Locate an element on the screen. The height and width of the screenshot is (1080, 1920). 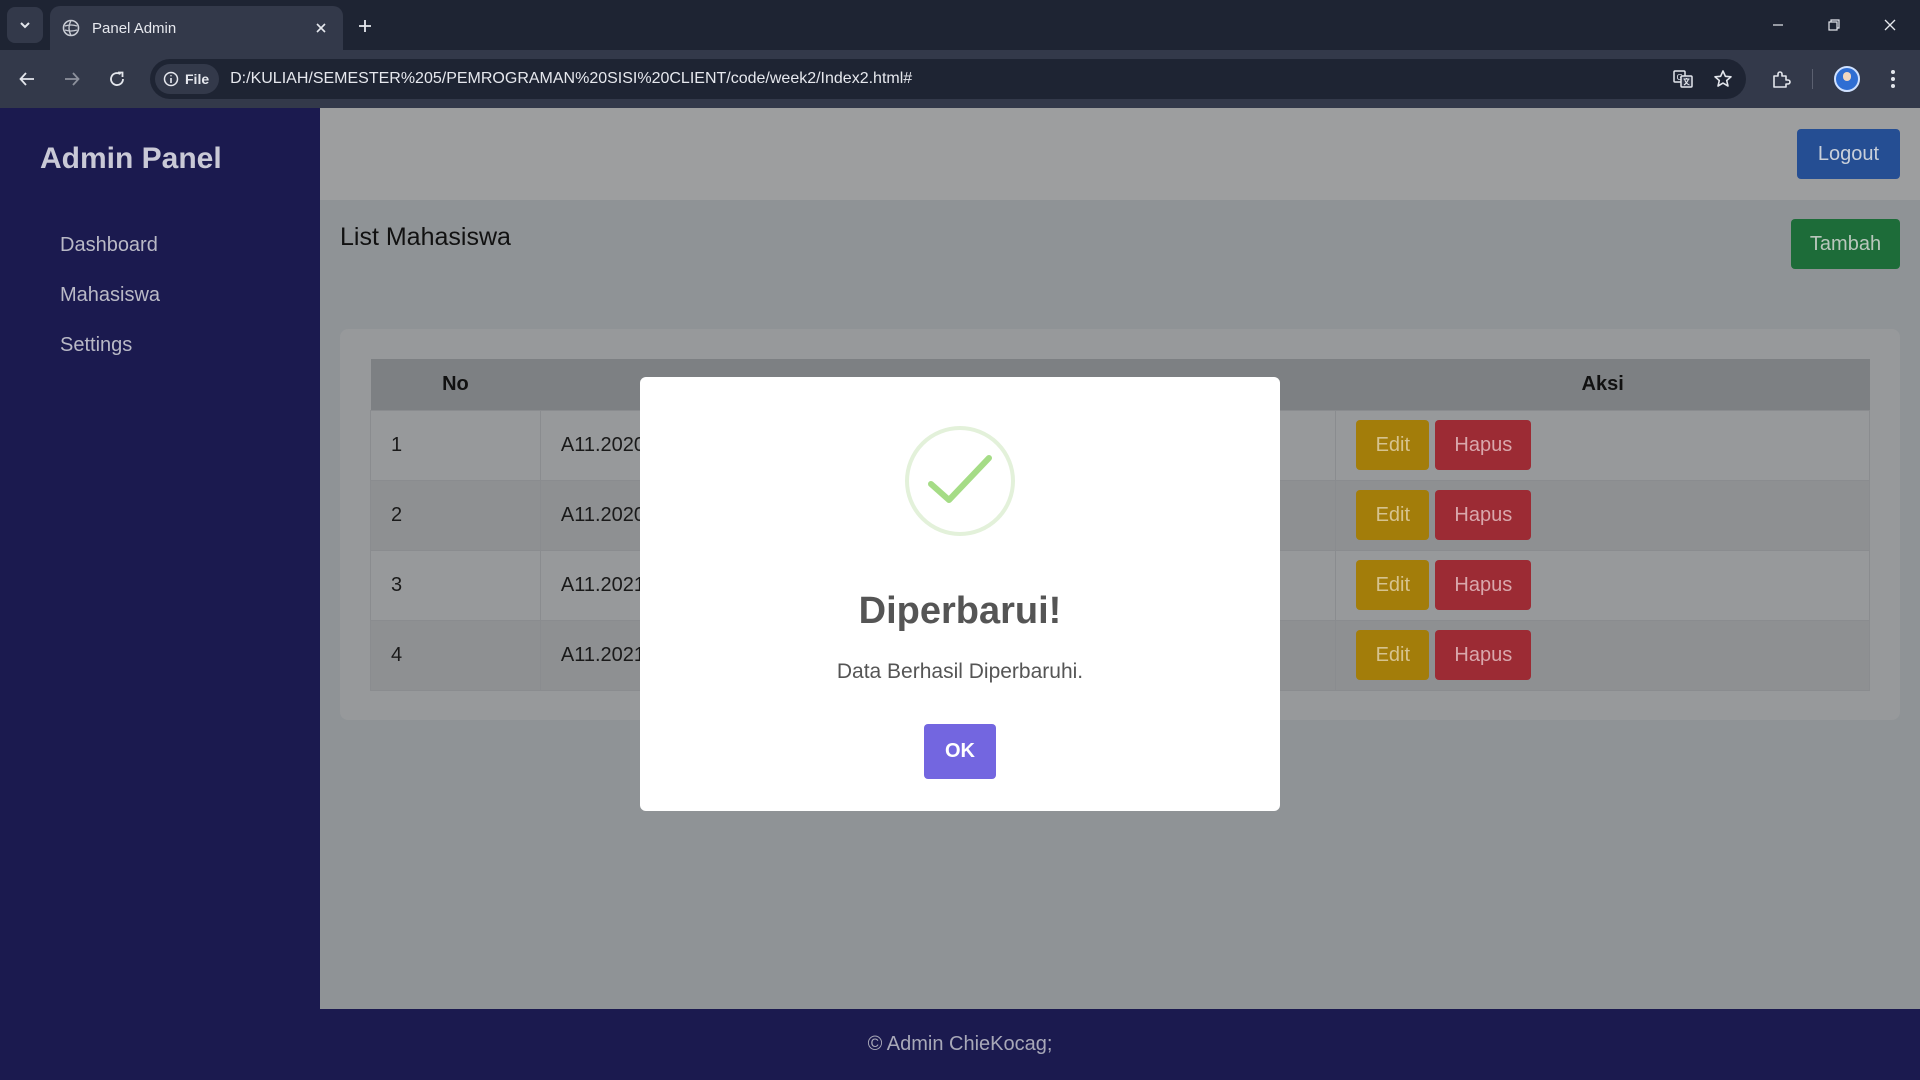
globe-icon is located at coordinates (71, 28).